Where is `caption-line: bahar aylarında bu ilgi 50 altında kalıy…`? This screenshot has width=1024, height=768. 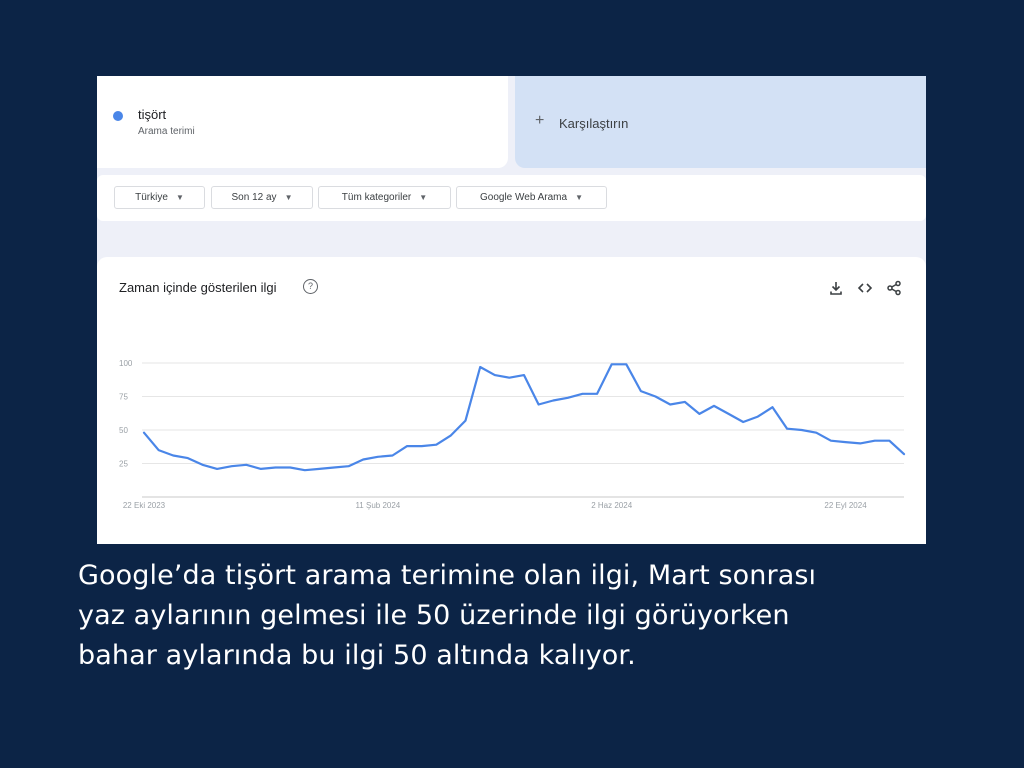
caption-line: bahar aylarında bu ilgi 50 altında kalıy… is located at coordinates (357, 655).